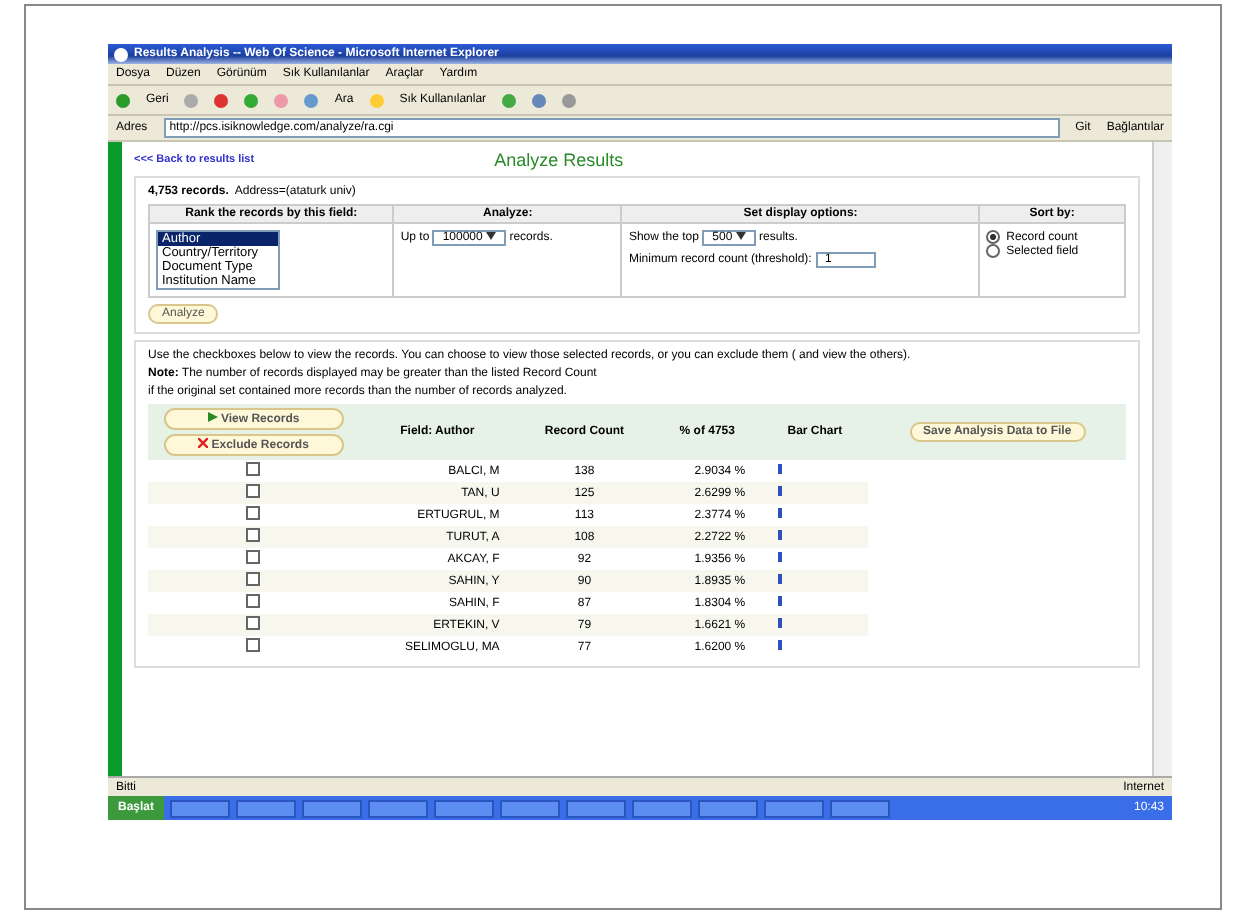  Describe the element at coordinates (212, 417) in the screenshot. I see `arrow-icon` at that location.